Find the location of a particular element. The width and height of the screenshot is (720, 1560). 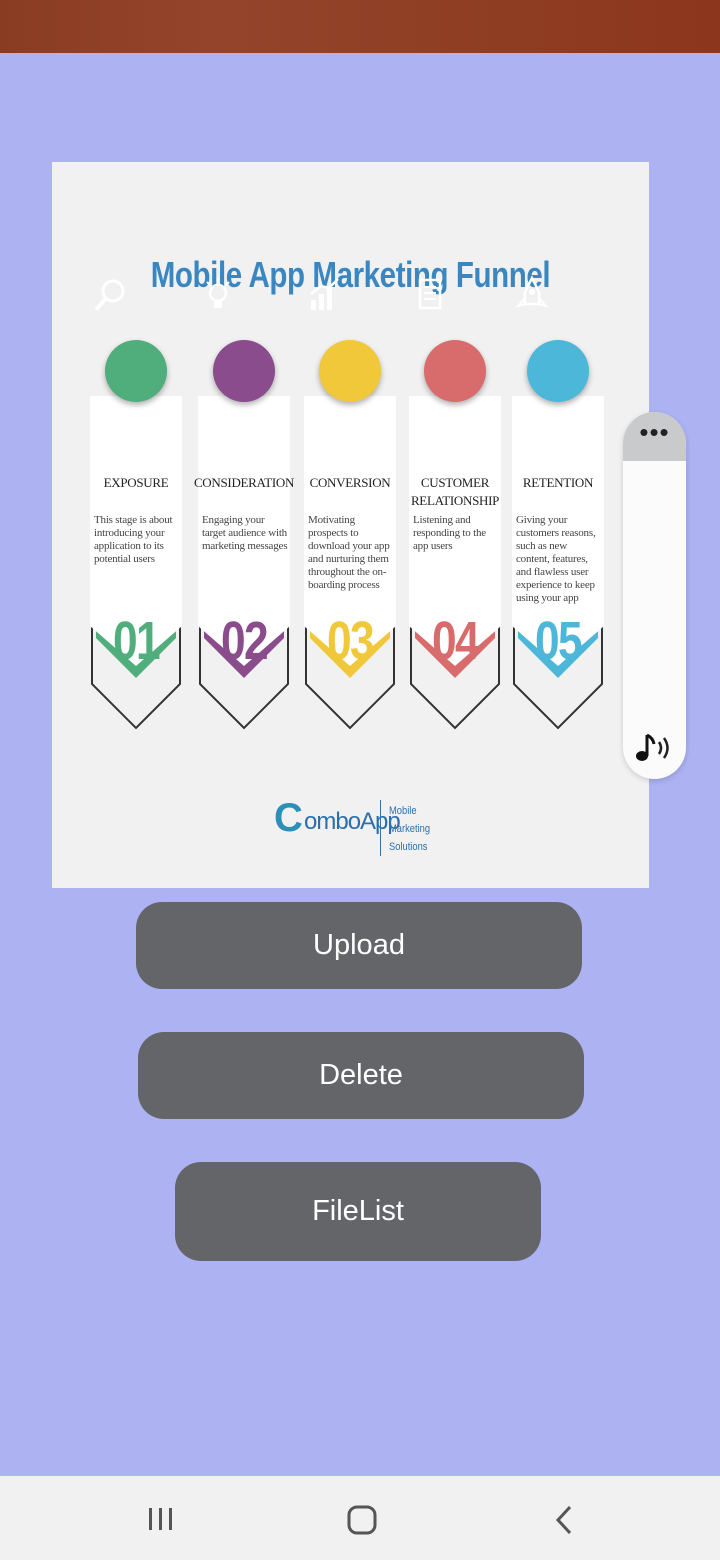

filelist-button: FileList is located at coordinates (358, 1211).